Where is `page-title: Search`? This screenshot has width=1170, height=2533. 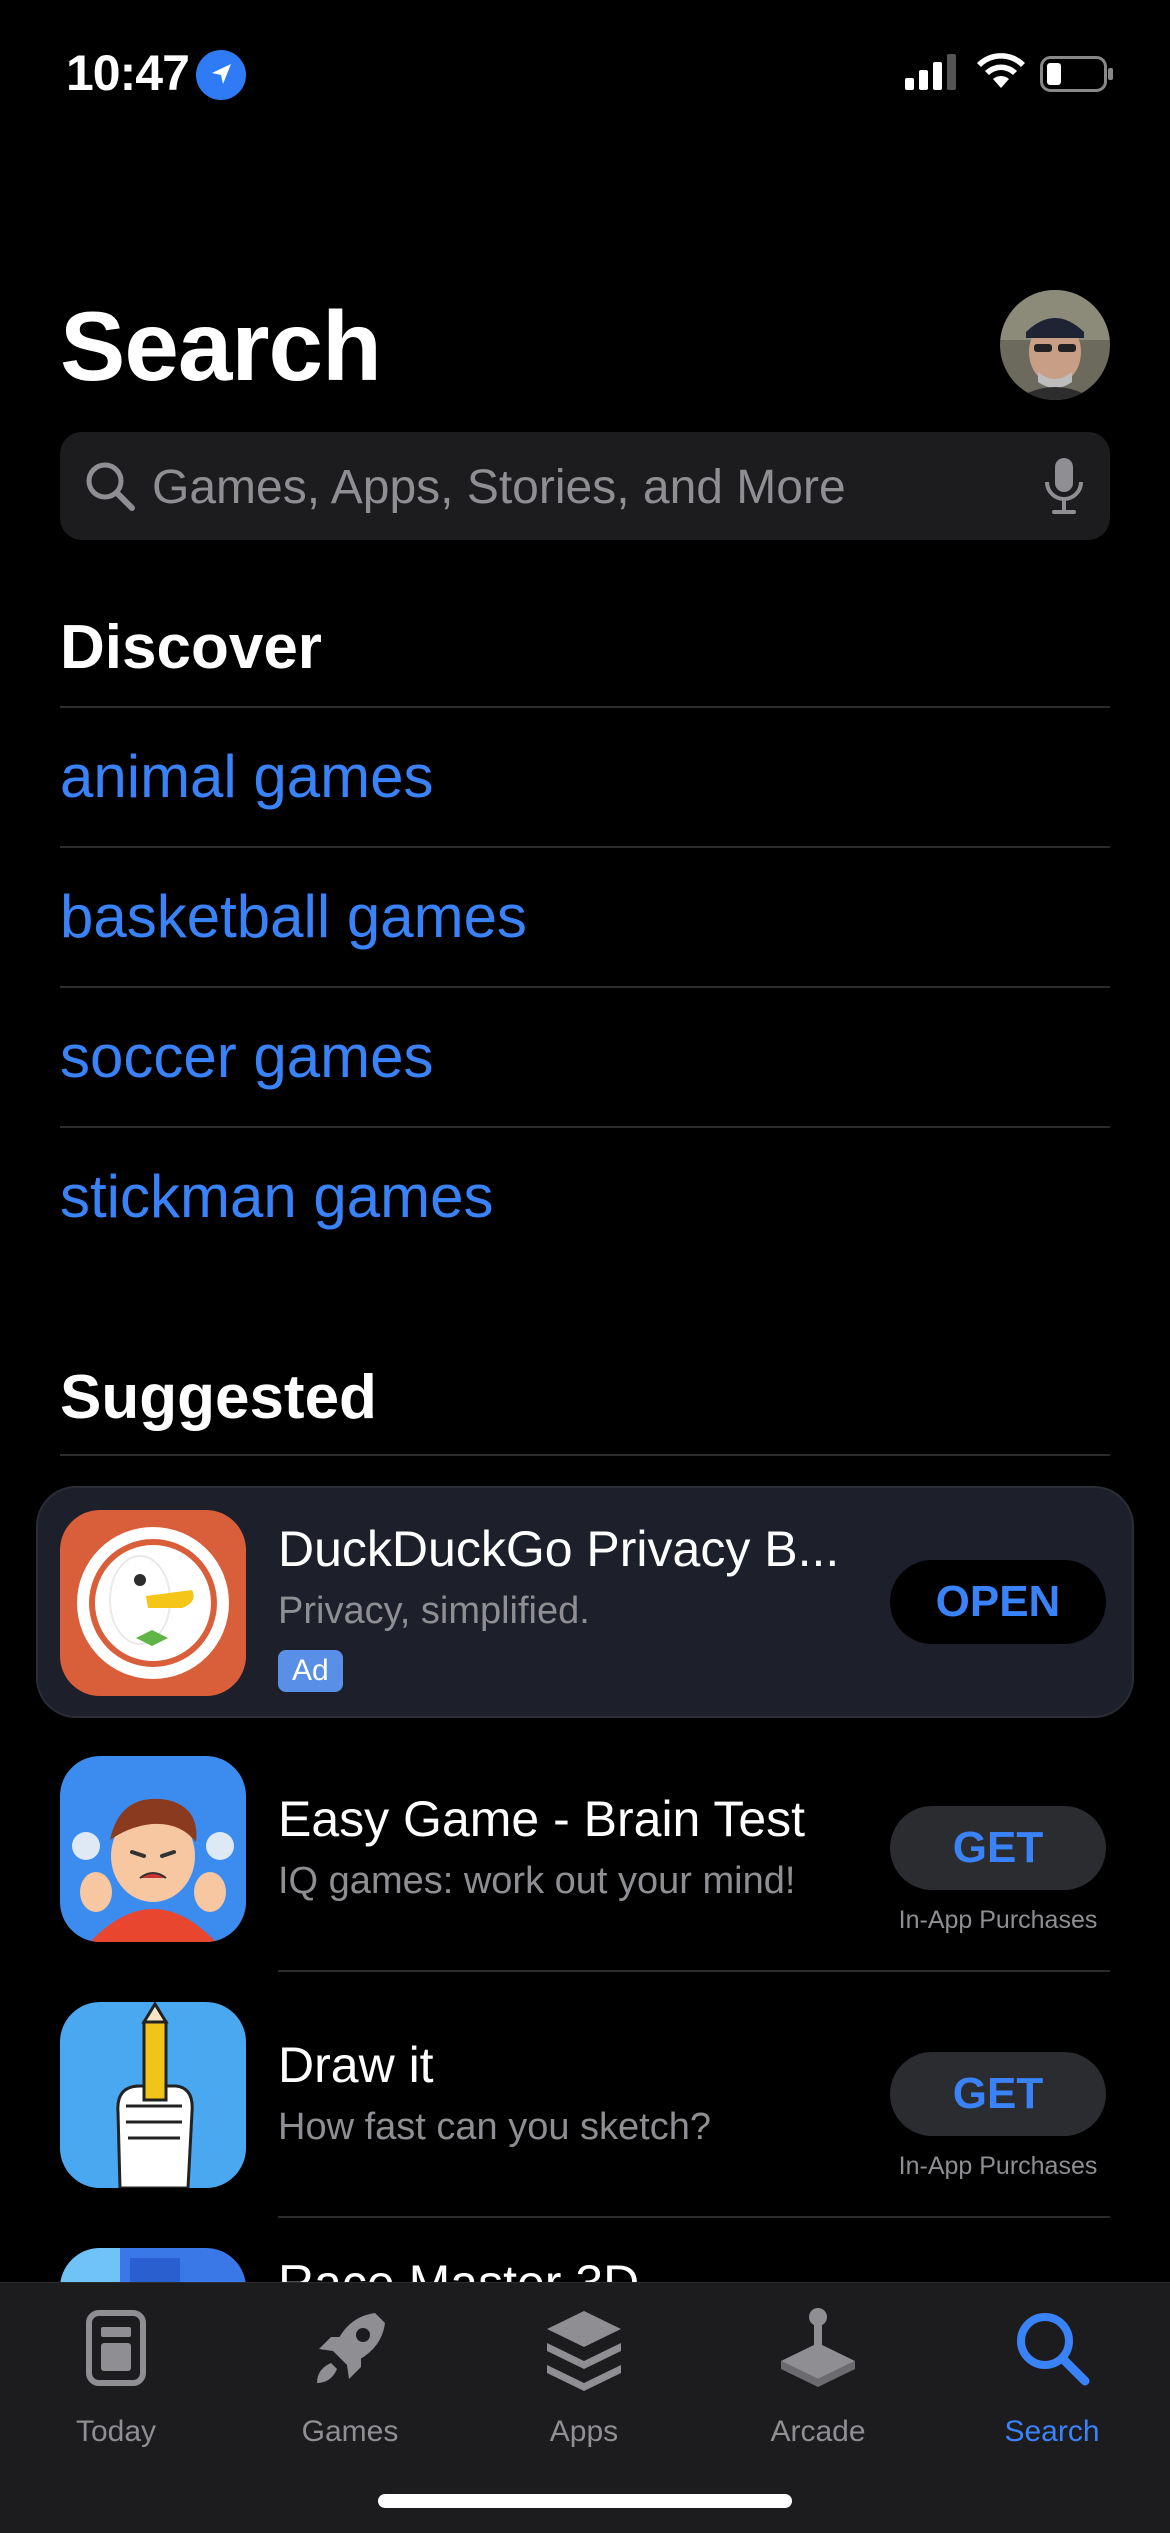 page-title: Search is located at coordinates (221, 346).